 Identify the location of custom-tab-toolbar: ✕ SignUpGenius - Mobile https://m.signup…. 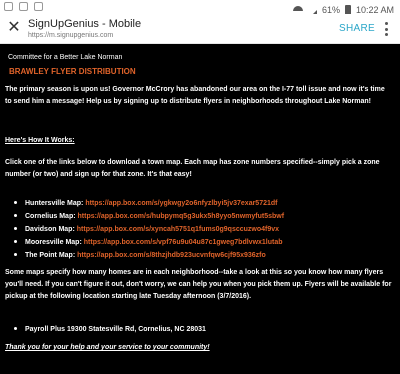
(200, 29).